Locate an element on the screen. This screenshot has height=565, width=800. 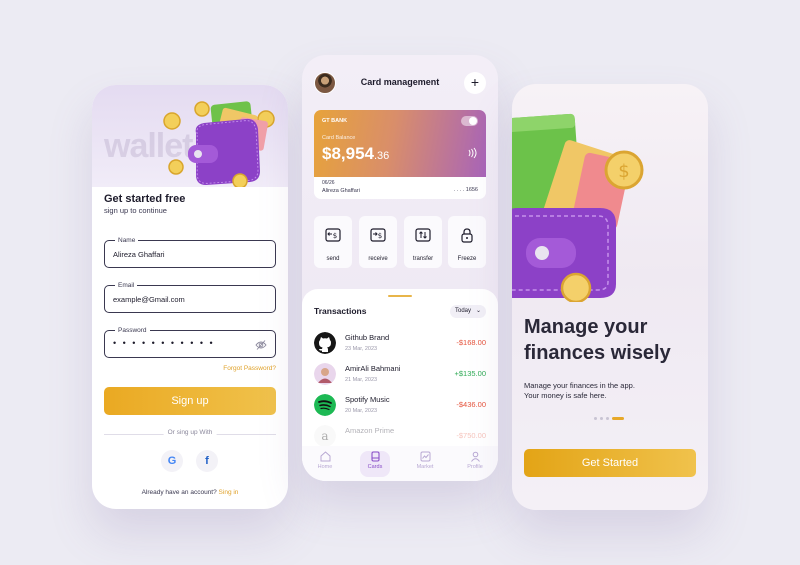
transaction-name: Amazon Prime is located at coordinates (370, 430).